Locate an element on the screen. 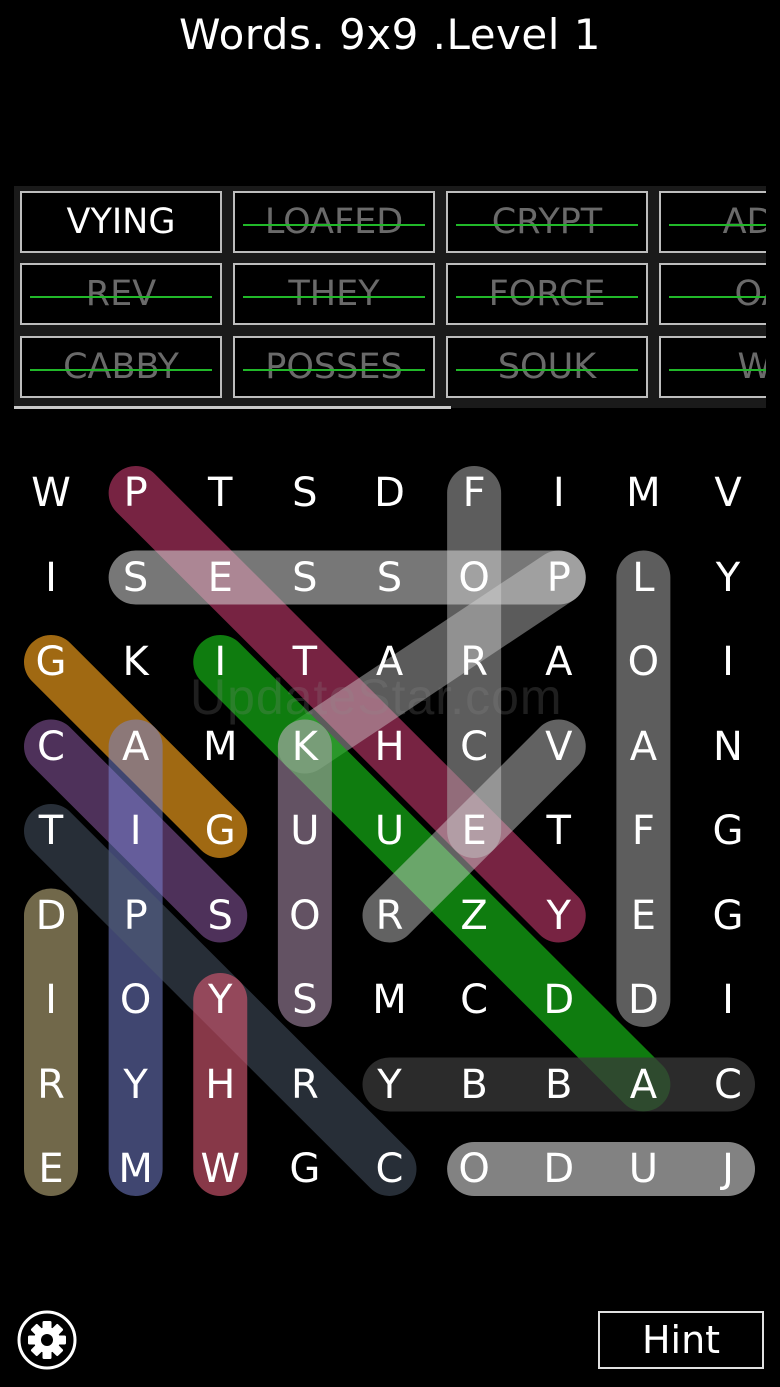 The image size is (780, 1387). word-label: VYING is located at coordinates (121, 222).